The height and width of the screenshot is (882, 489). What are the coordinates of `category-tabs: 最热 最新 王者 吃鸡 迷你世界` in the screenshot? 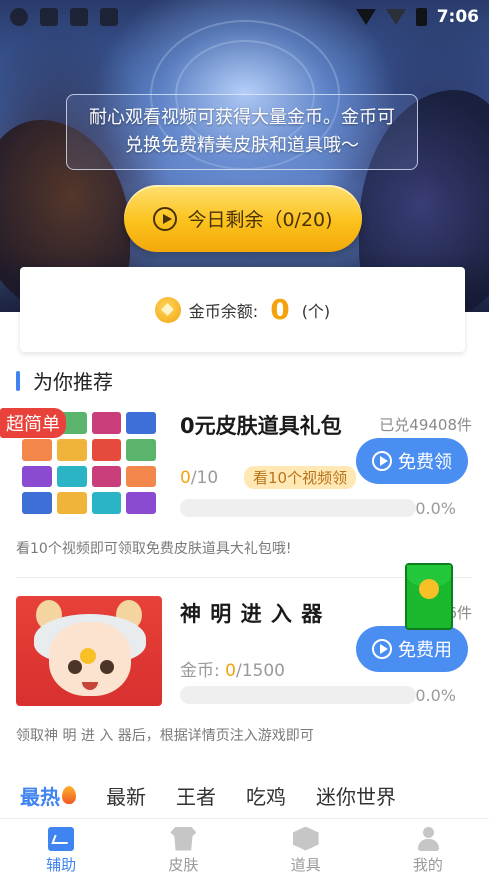 It's located at (244, 795).